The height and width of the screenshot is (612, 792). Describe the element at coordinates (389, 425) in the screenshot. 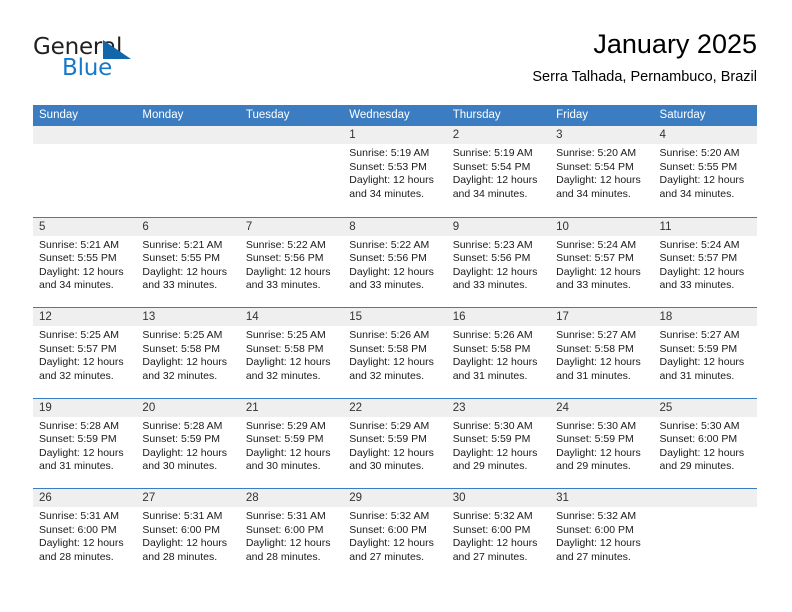

I see `day-detail-line: Sunrise: 5:29 AM` at that location.